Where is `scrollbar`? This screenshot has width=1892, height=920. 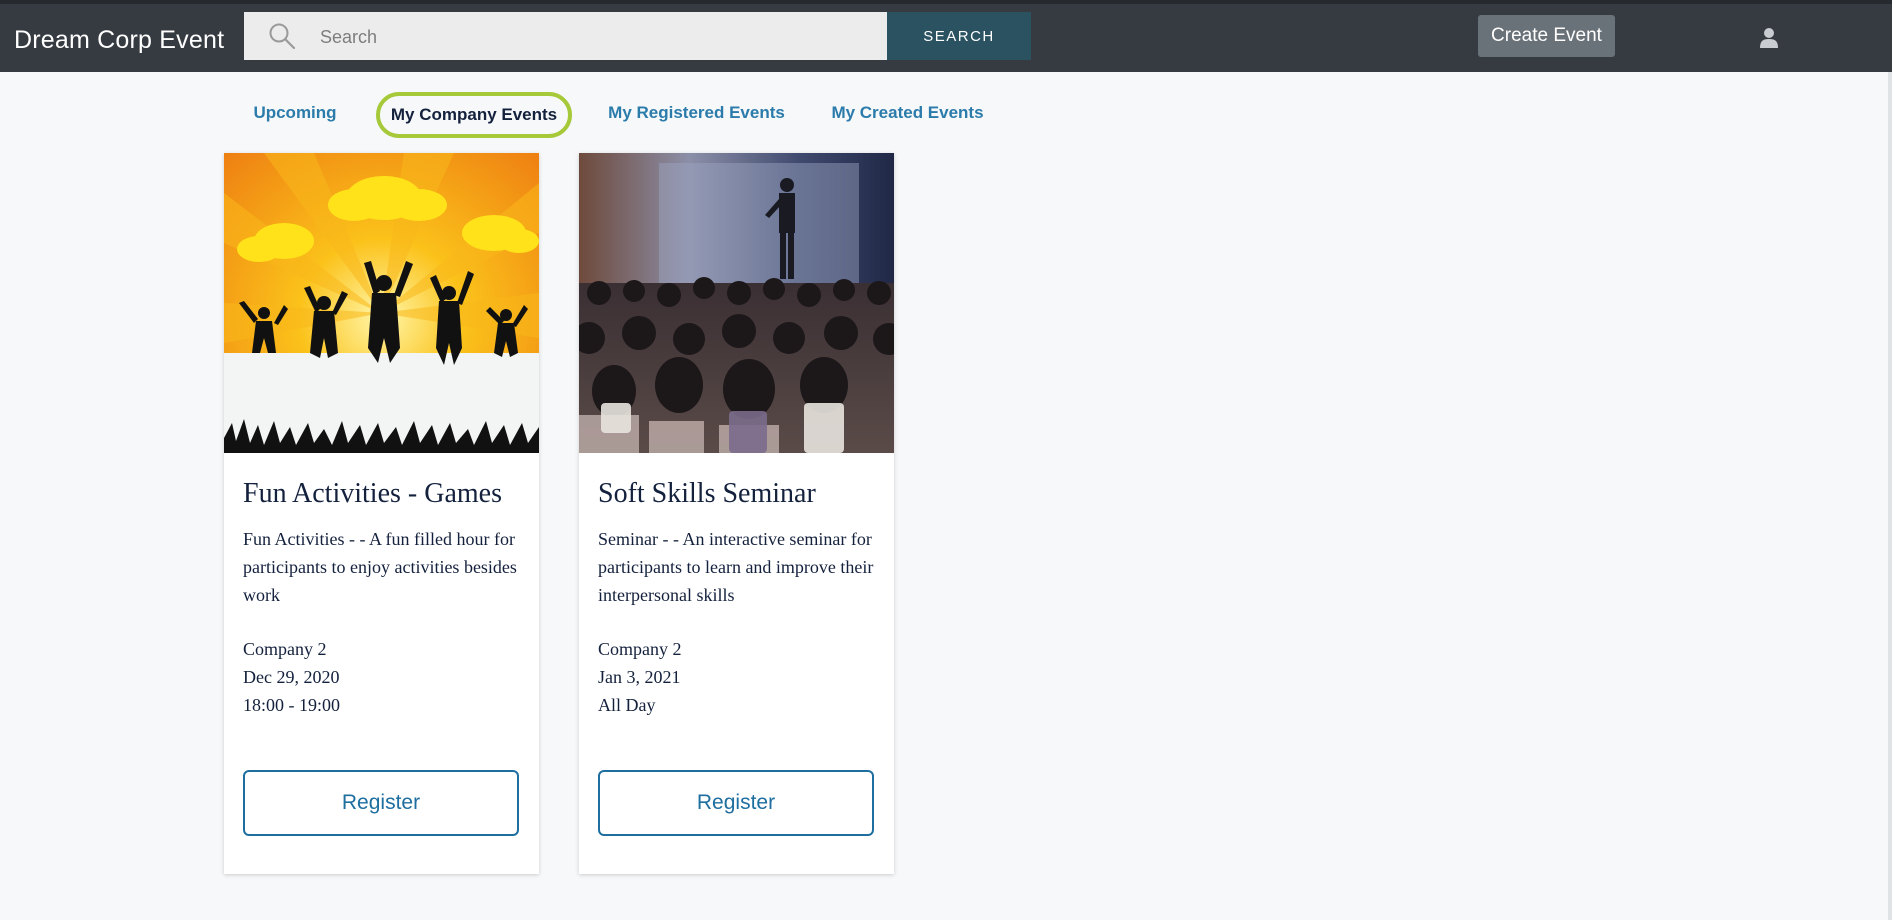
scrollbar is located at coordinates (1890, 496).